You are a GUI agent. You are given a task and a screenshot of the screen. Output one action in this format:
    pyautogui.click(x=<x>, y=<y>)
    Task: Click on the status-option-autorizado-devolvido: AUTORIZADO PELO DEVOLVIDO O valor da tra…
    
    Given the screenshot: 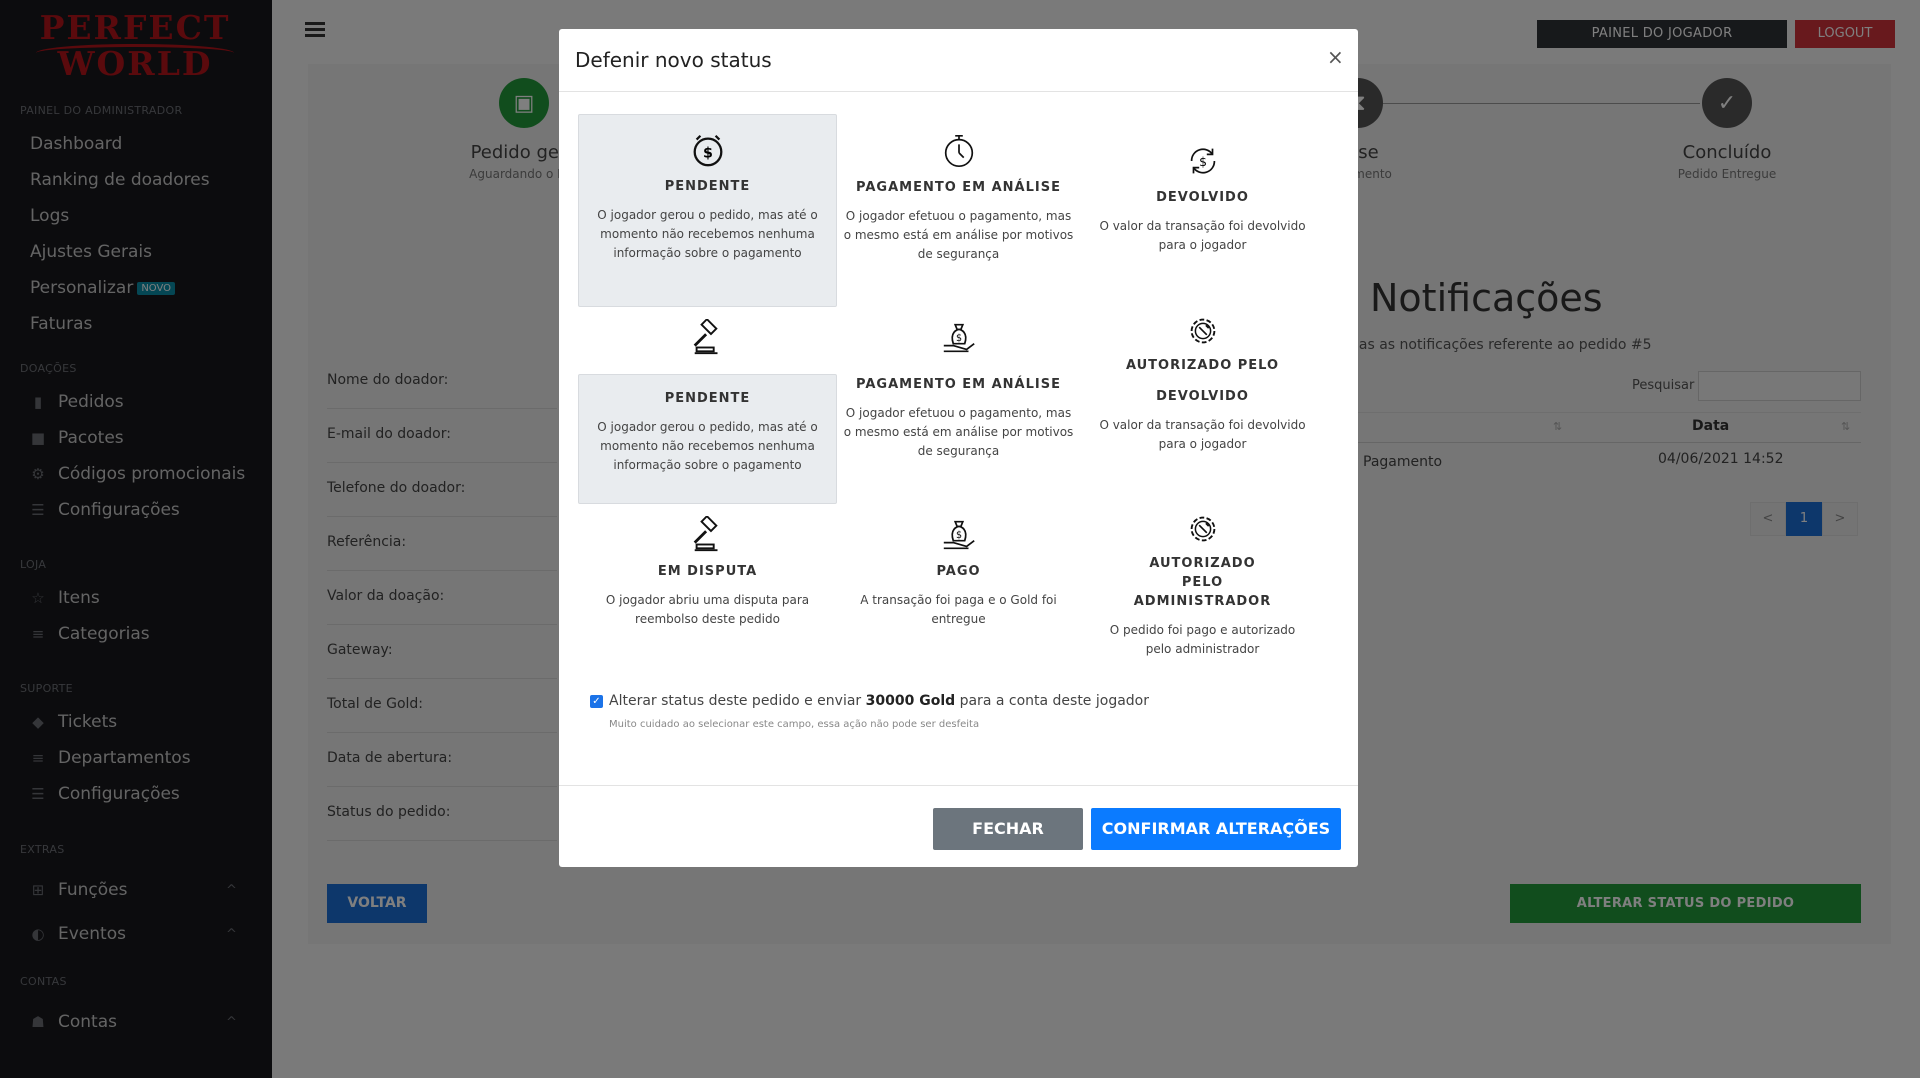 What is the action you would take?
    pyautogui.click(x=1202, y=402)
    